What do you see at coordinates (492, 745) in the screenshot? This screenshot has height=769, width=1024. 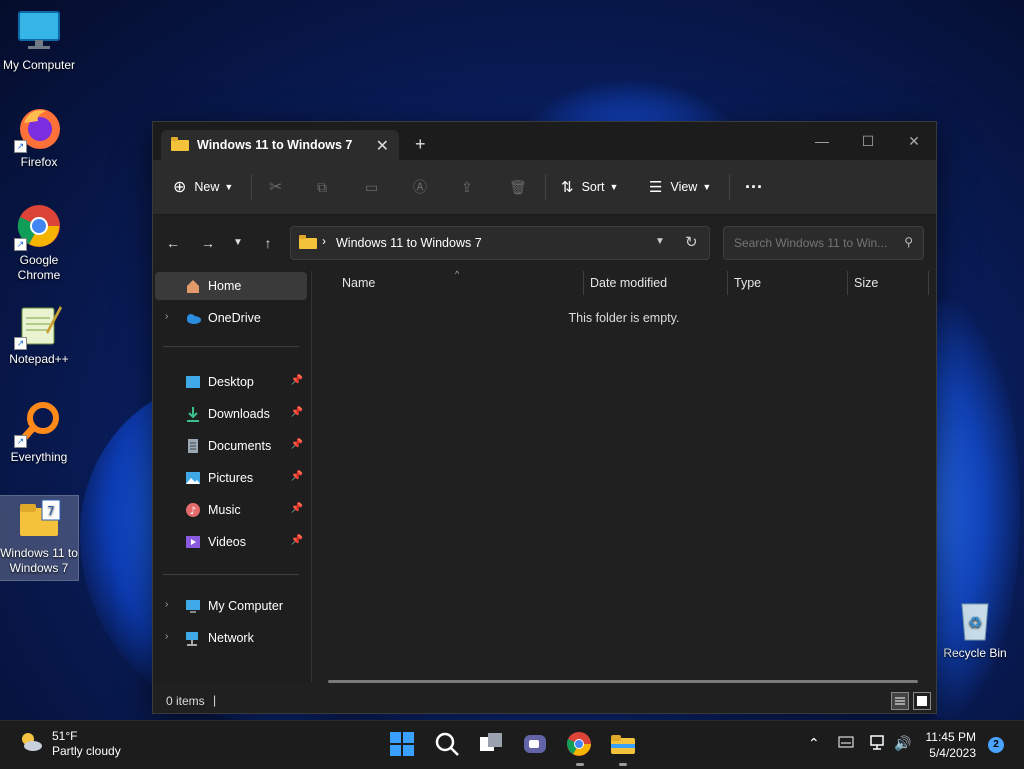 I see `task-view-button` at bounding box center [492, 745].